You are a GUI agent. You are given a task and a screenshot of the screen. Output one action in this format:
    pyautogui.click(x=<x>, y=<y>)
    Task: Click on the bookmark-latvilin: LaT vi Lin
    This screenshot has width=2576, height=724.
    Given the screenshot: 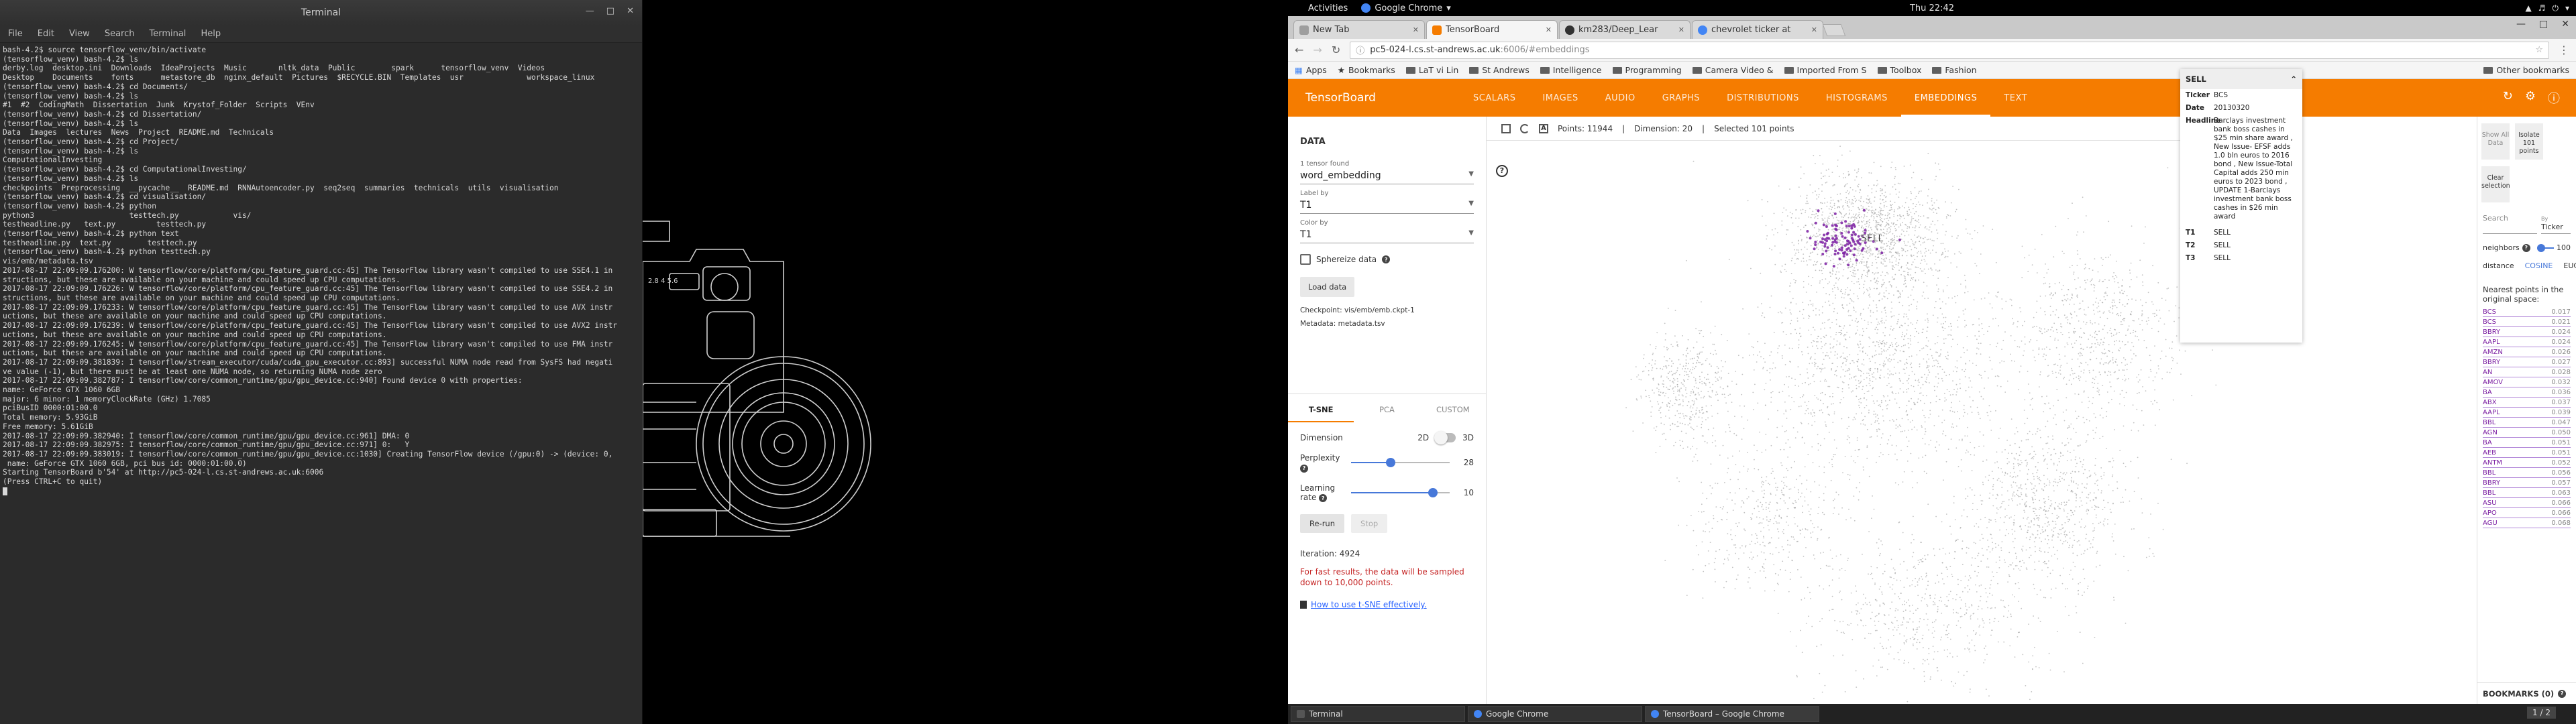 What is the action you would take?
    pyautogui.click(x=1431, y=70)
    